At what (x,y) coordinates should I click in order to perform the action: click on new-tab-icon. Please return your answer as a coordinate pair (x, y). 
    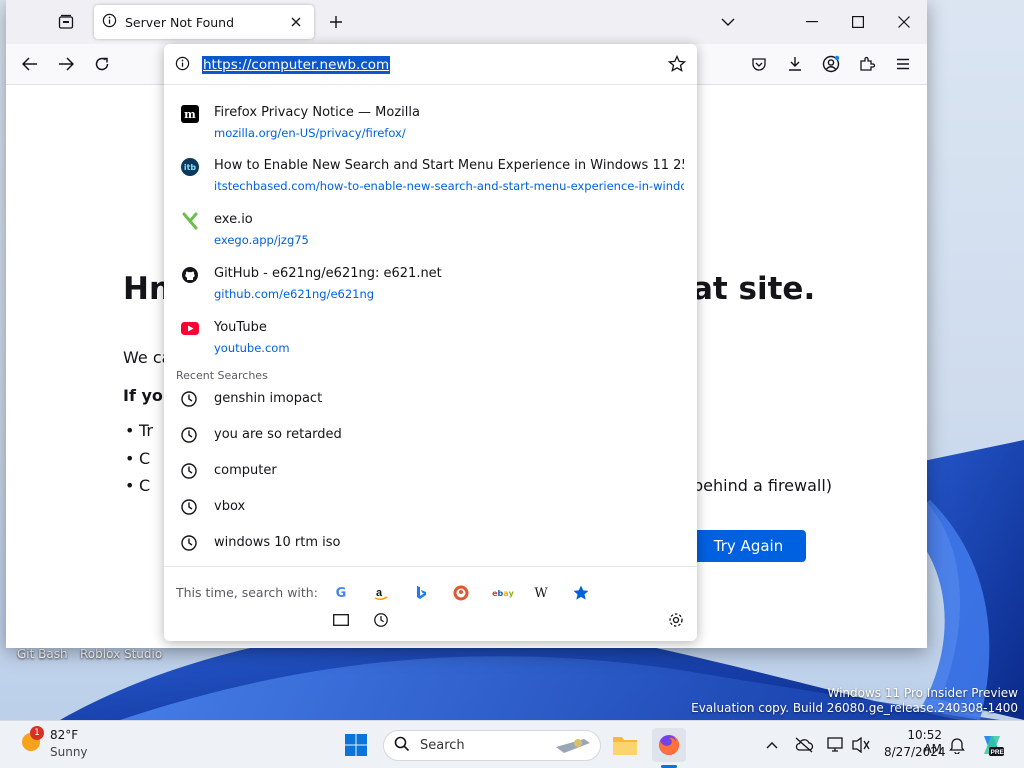
    Looking at the image, I should click on (336, 22).